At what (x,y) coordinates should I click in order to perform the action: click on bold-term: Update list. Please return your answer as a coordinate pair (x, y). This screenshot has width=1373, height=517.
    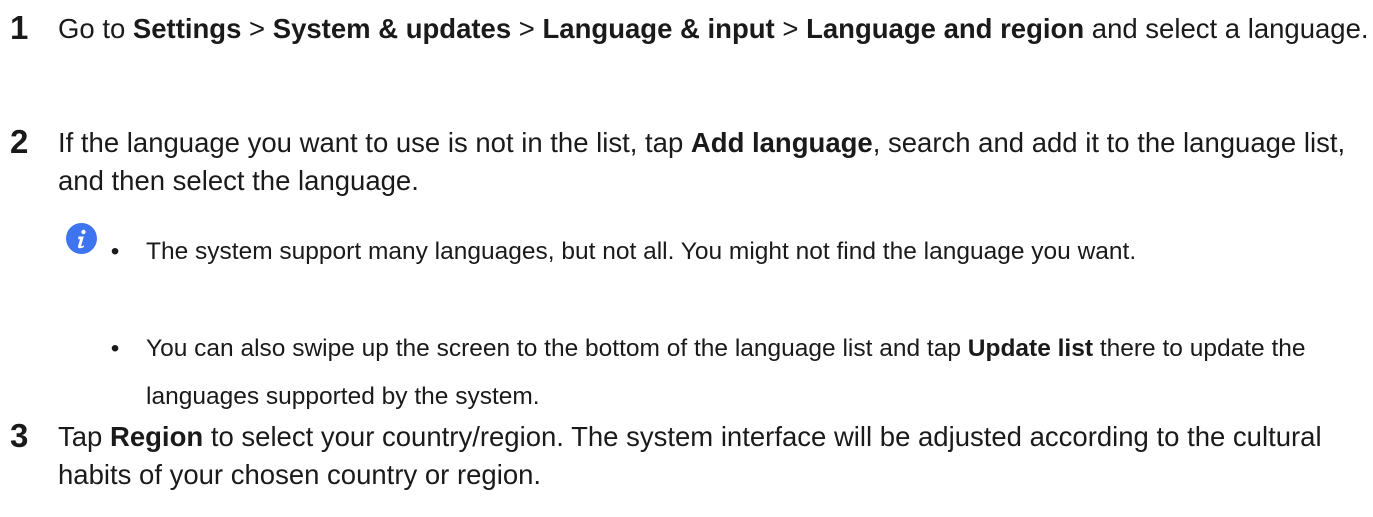
    Looking at the image, I should click on (1030, 348).